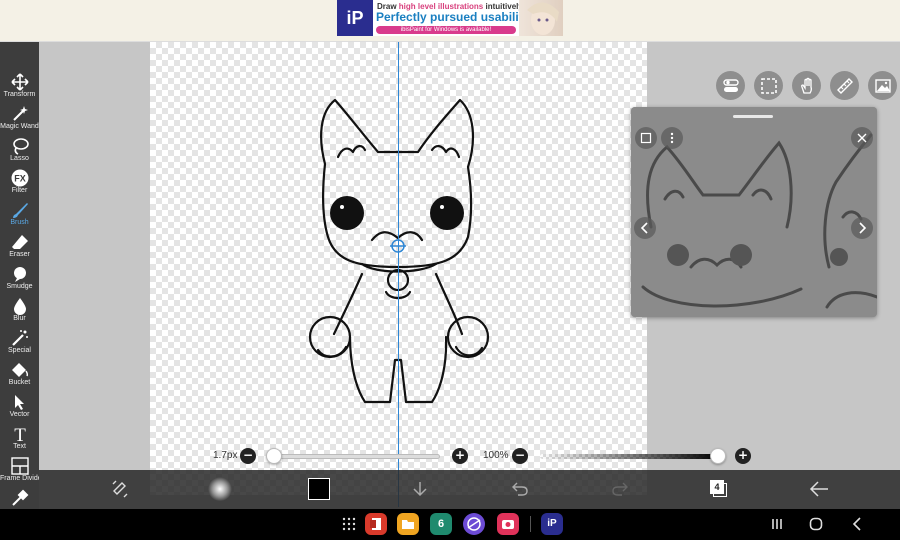 Image resolution: width=900 pixels, height=540 pixels. I want to click on tool-frame-divider: Frame Divider, so click(19, 470).